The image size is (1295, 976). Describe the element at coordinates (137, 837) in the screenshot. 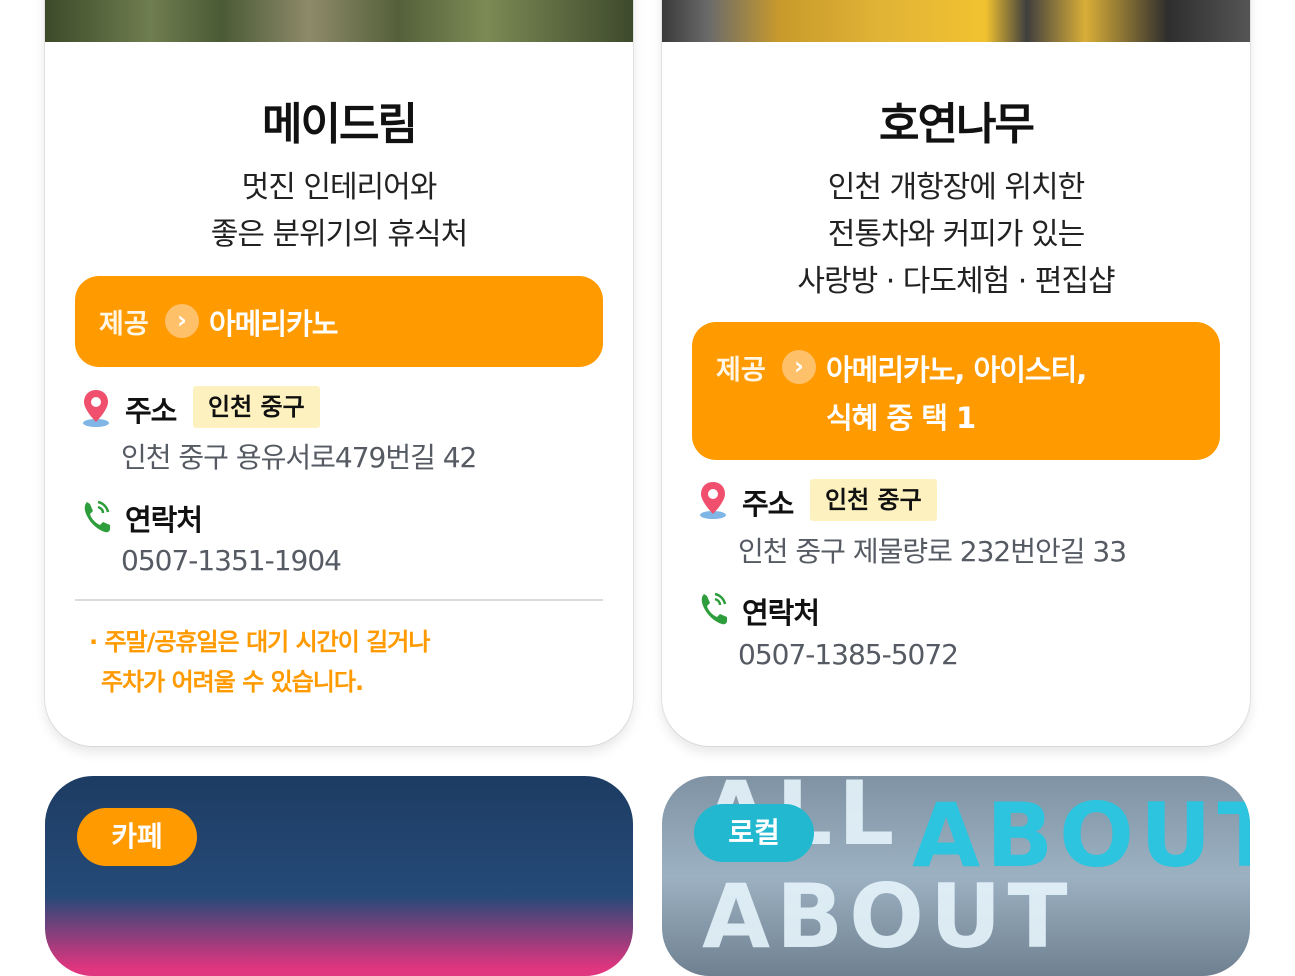

I see `category-tag: 카페` at that location.